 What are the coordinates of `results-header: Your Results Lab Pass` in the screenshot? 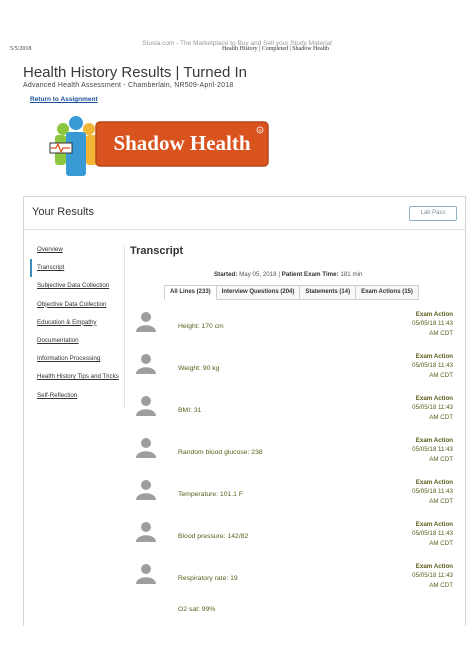 It's located at (244, 213).